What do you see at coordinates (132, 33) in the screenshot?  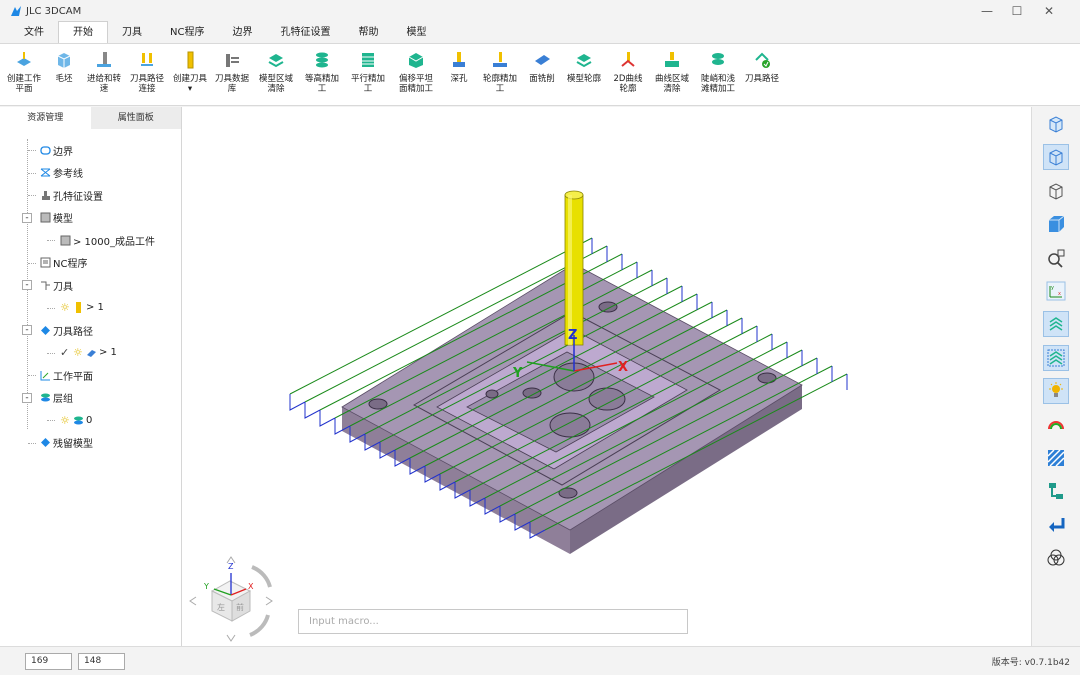 I see `menu-tool: 刀具` at bounding box center [132, 33].